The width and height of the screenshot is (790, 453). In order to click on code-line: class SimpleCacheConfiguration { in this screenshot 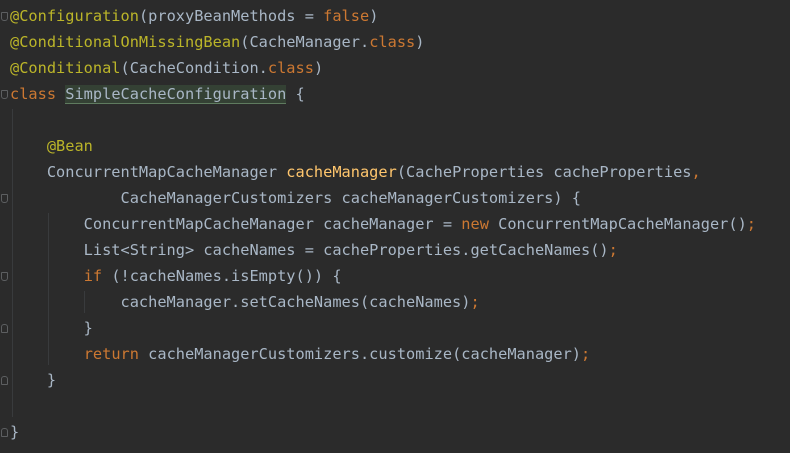, I will do `click(157, 94)`.